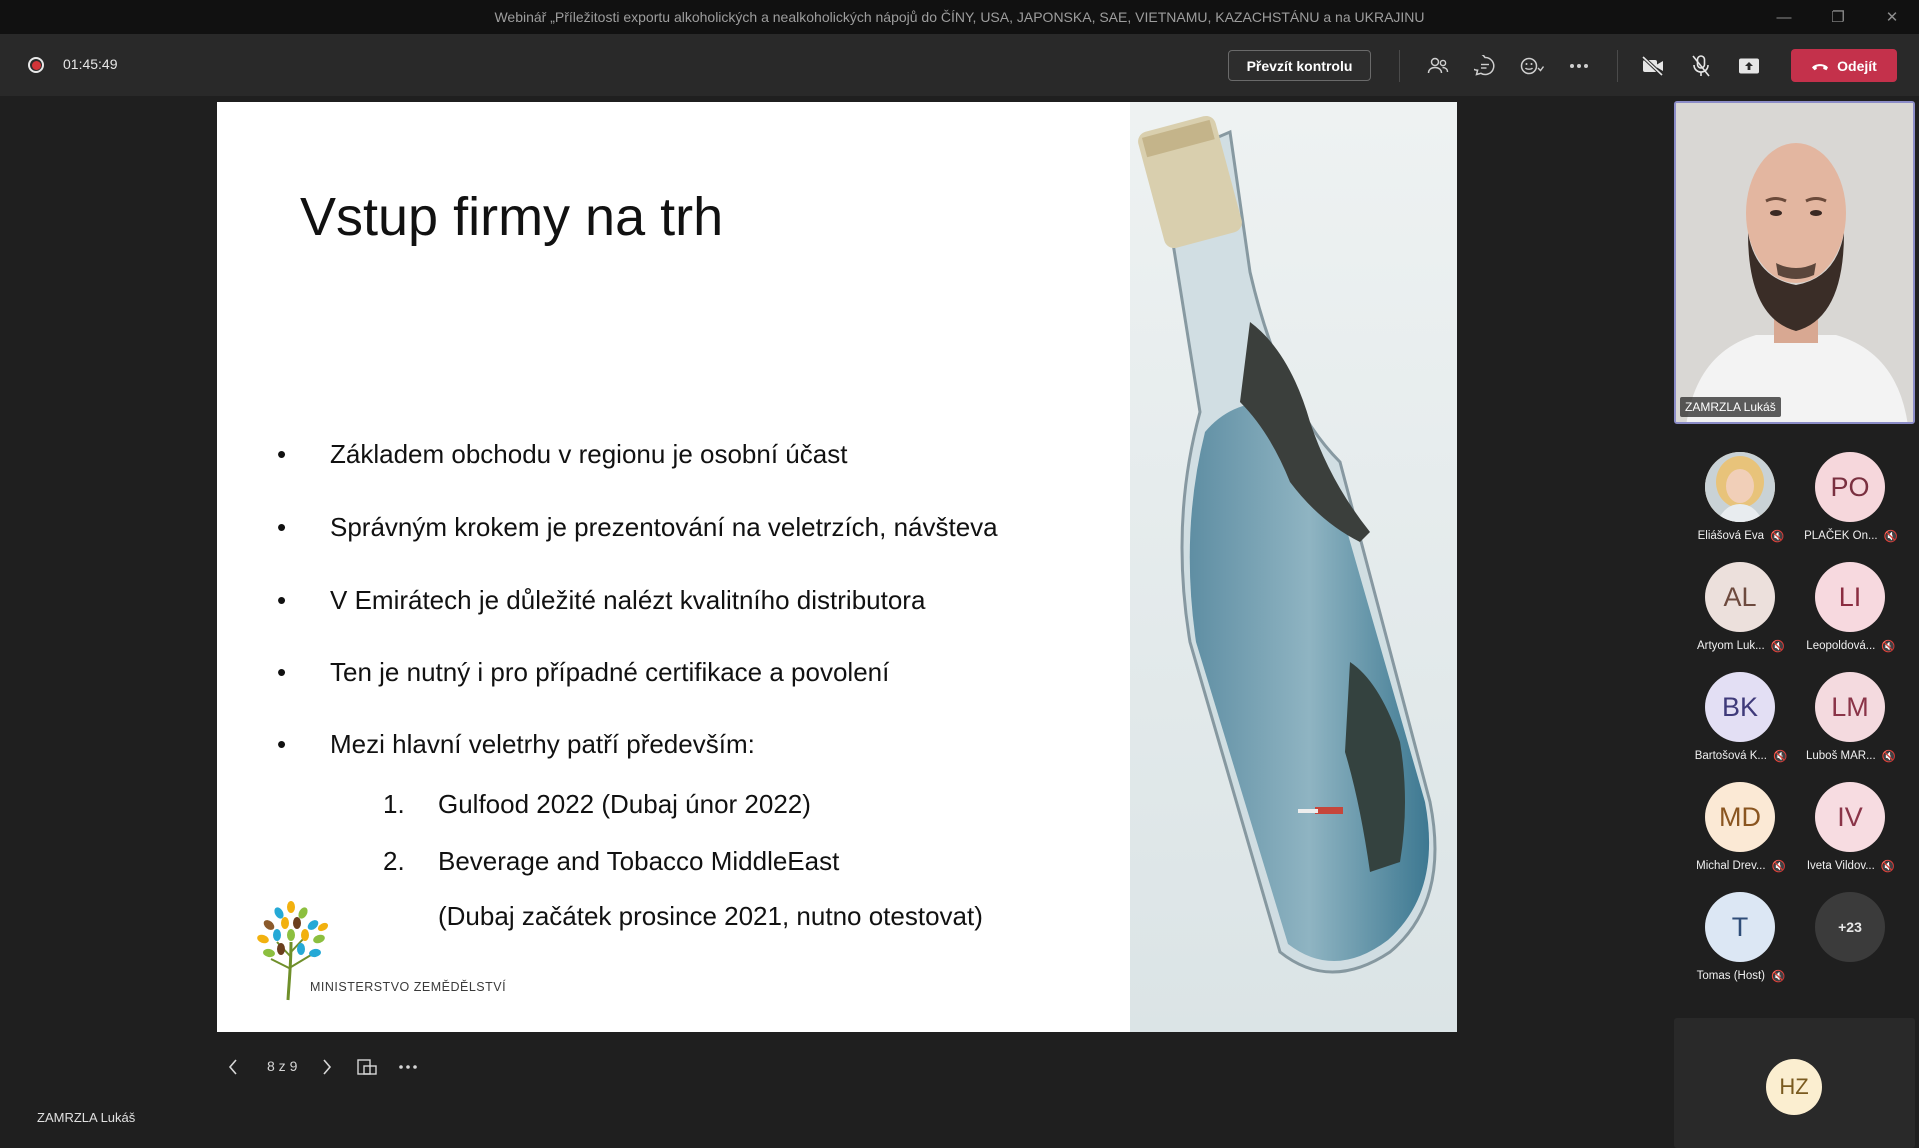  I want to click on participant-name-row: Michal Drev... 🔇, so click(1741, 866).